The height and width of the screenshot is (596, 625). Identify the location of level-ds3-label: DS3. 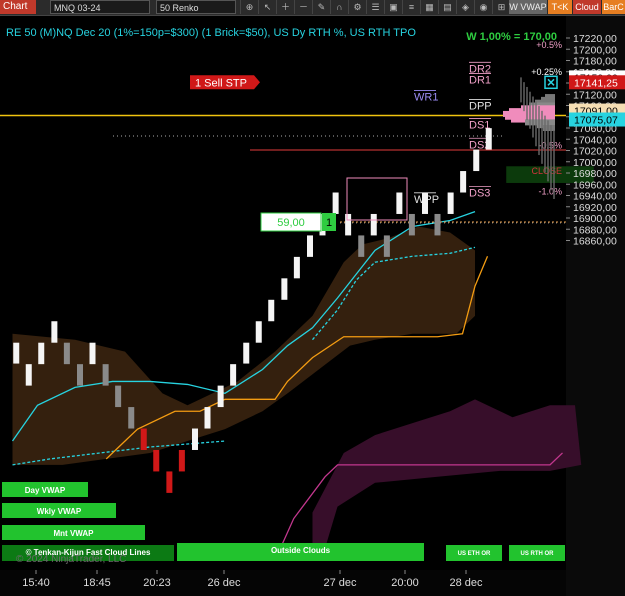
(479, 194).